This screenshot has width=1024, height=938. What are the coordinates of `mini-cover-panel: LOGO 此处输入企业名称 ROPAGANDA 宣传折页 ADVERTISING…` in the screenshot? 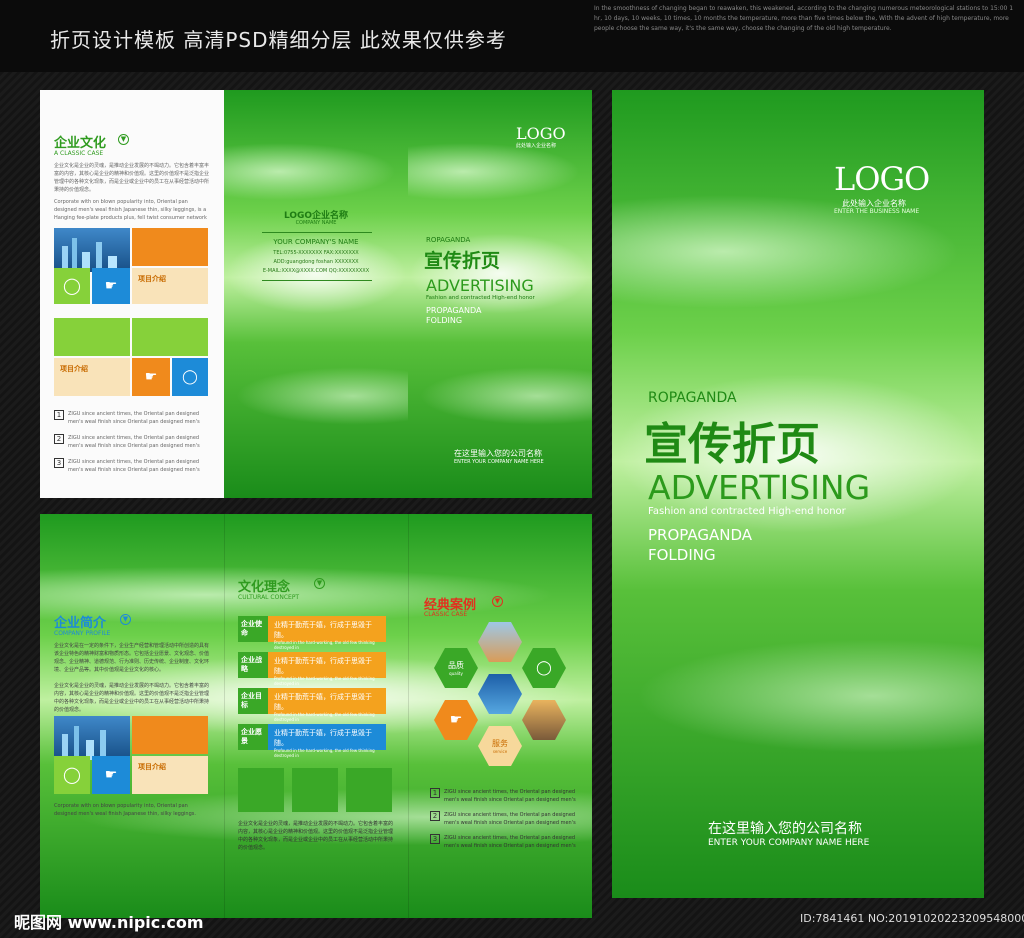 It's located at (500, 294).